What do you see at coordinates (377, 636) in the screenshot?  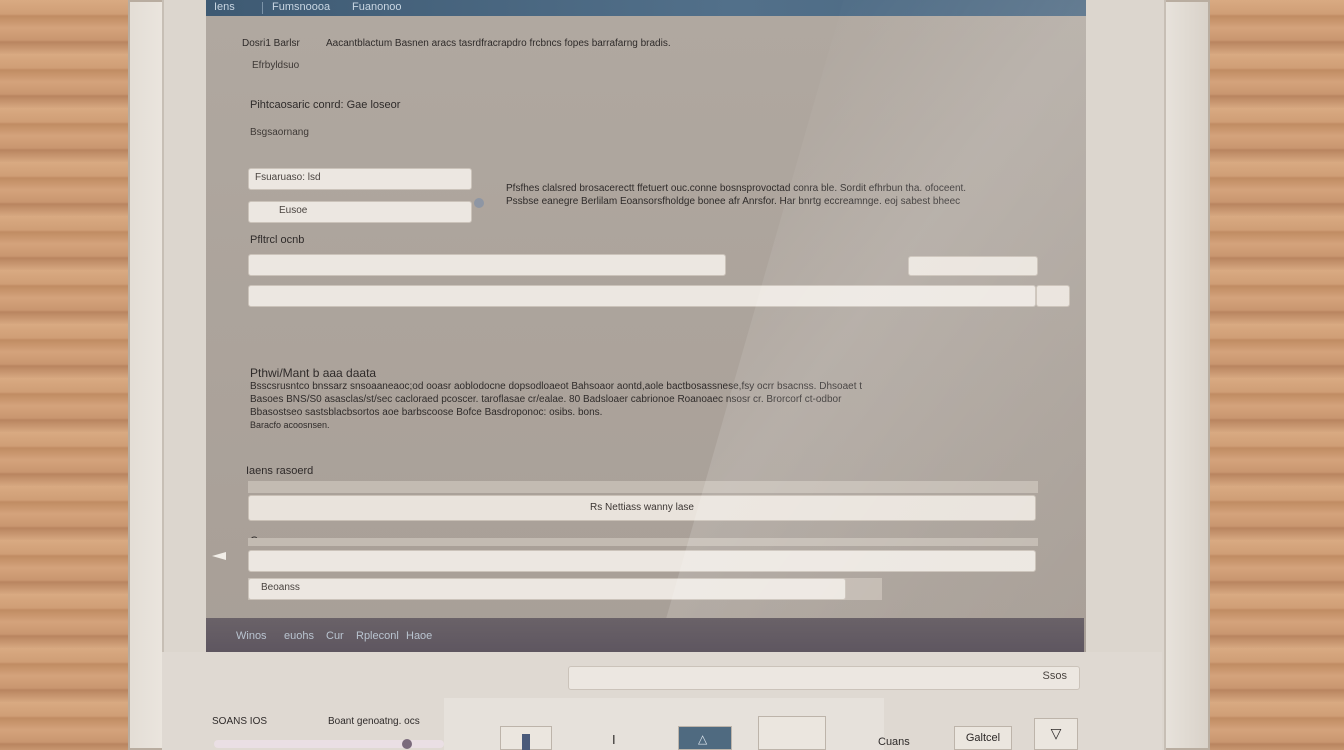 I see `status-item-4: Rpleconl` at bounding box center [377, 636].